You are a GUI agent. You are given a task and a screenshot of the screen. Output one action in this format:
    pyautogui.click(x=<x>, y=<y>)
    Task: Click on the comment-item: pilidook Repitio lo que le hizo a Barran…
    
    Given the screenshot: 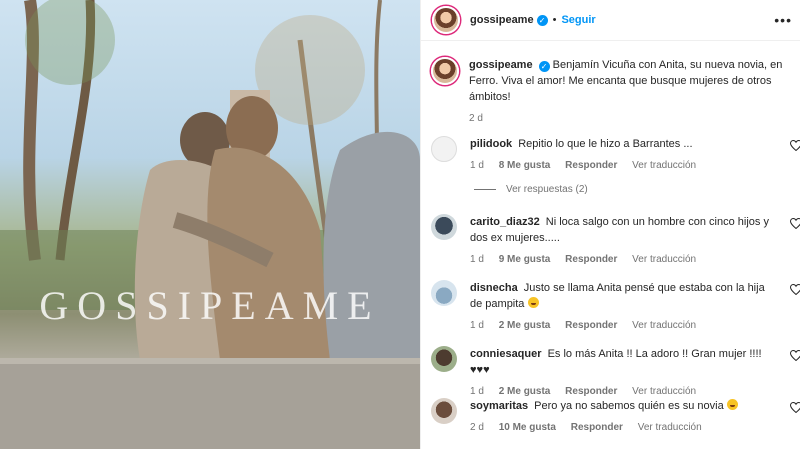 What is the action you would take?
    pyautogui.click(x=615, y=155)
    